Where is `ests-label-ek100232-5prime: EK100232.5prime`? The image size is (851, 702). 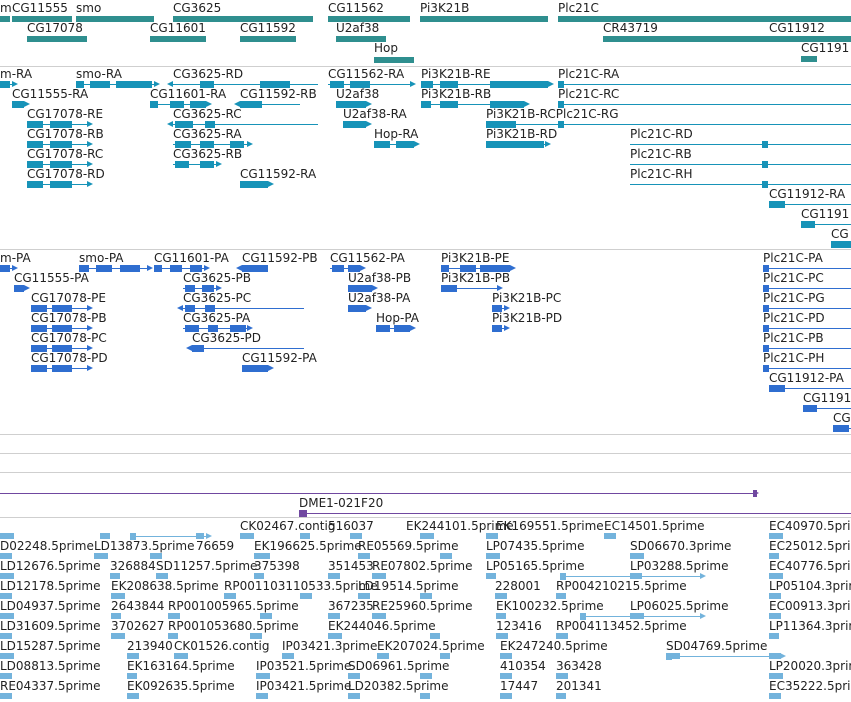 ests-label-ek100232-5prime: EK100232.5prime is located at coordinates (550, 606).